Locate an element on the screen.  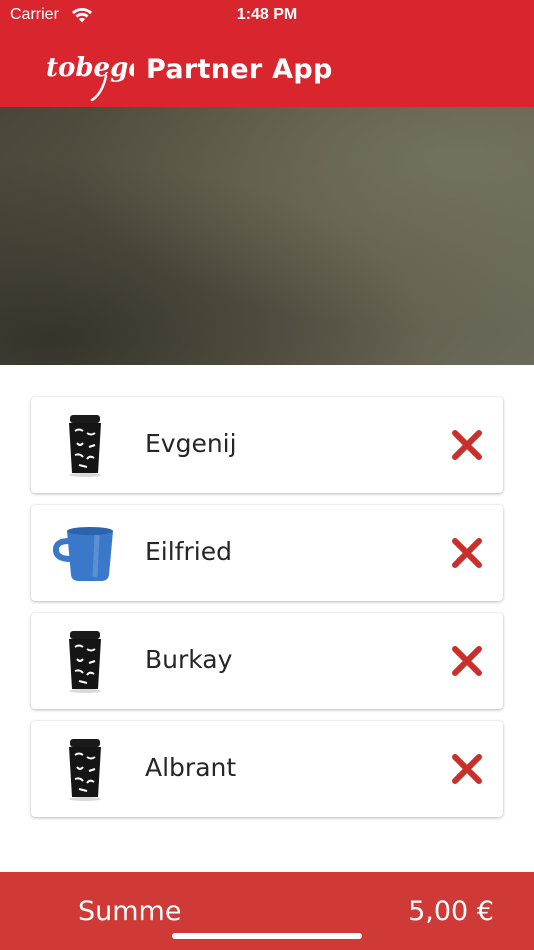
app-title: Partner App is located at coordinates (239, 69).